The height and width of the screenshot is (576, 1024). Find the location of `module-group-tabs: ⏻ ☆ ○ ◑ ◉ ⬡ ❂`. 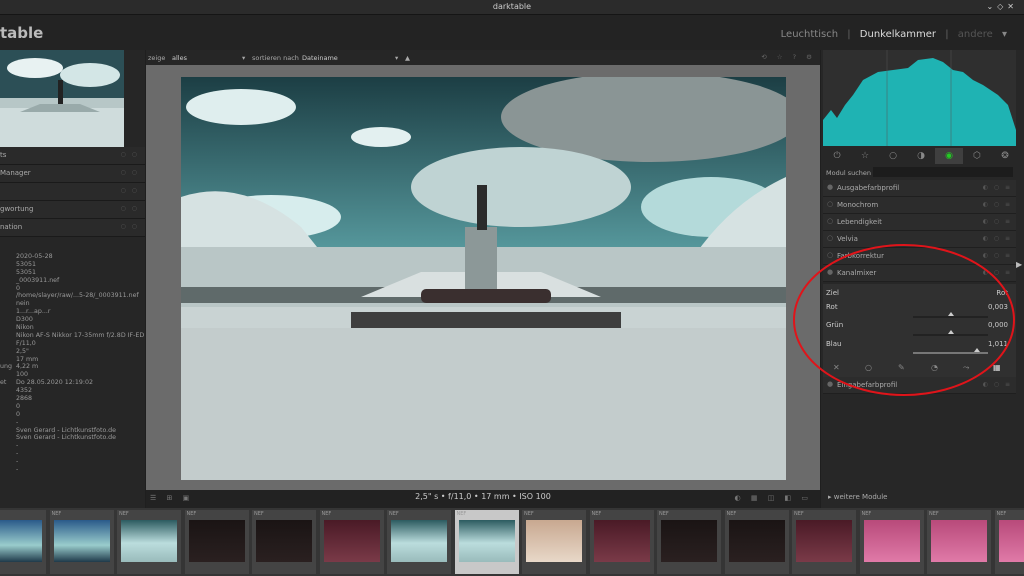

module-group-tabs: ⏻ ☆ ○ ◑ ◉ ⬡ ❂ is located at coordinates (919, 156).